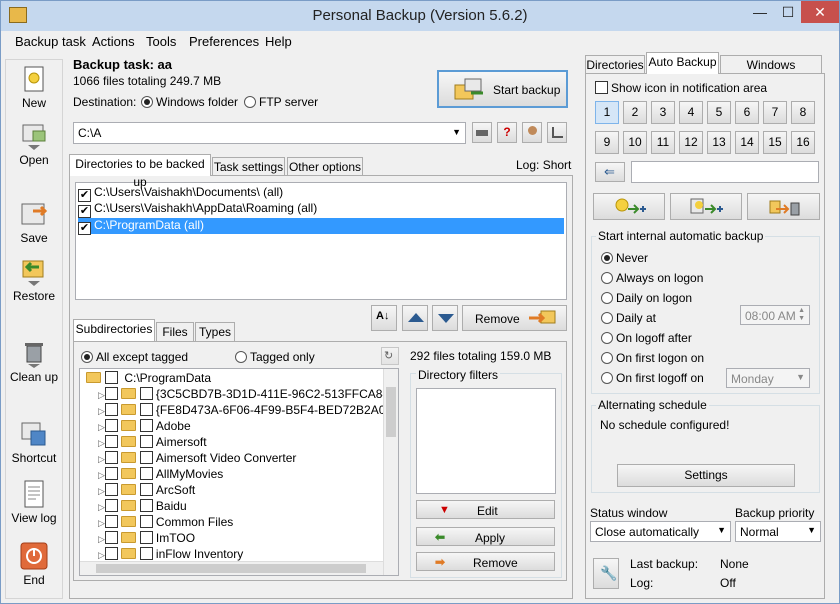 This screenshot has width=840, height=604. I want to click on task-name-field, so click(725, 172).